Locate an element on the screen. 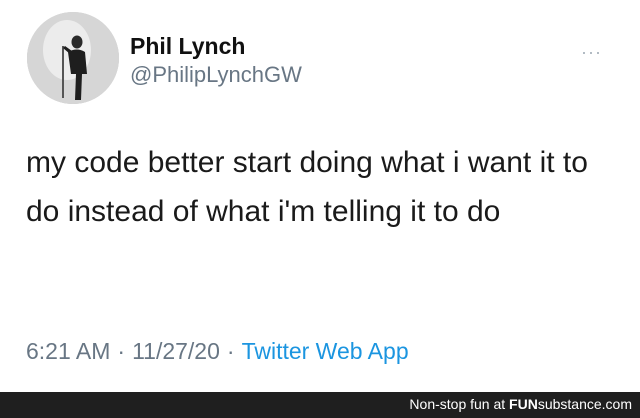 This screenshot has height=418, width=640. watermark-brand-fun: FUN is located at coordinates (523, 404).